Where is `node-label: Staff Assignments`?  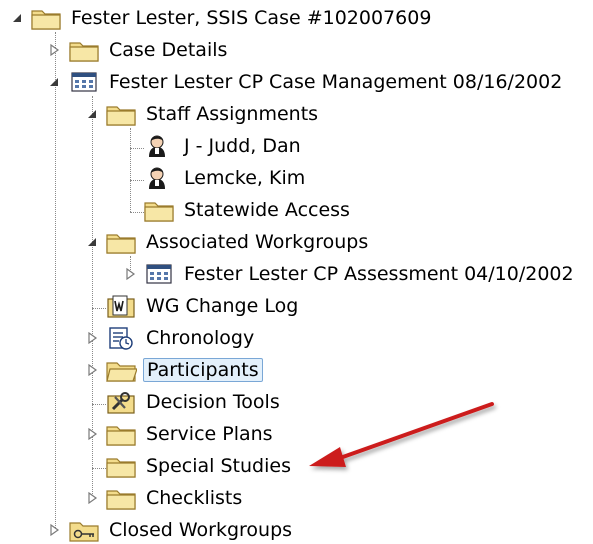
node-label: Staff Assignments is located at coordinates (232, 114).